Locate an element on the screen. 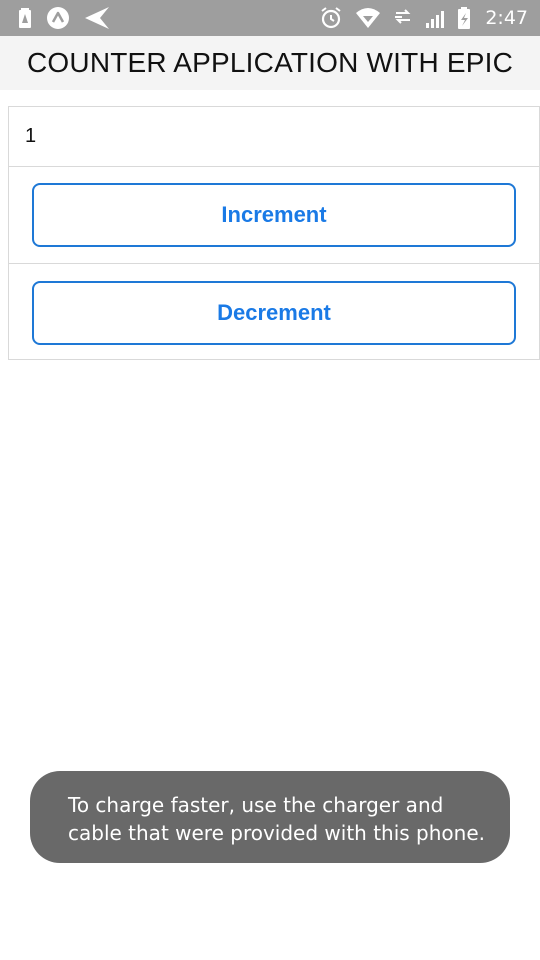 The image size is (540, 960). battery-icon is located at coordinates (464, 18).